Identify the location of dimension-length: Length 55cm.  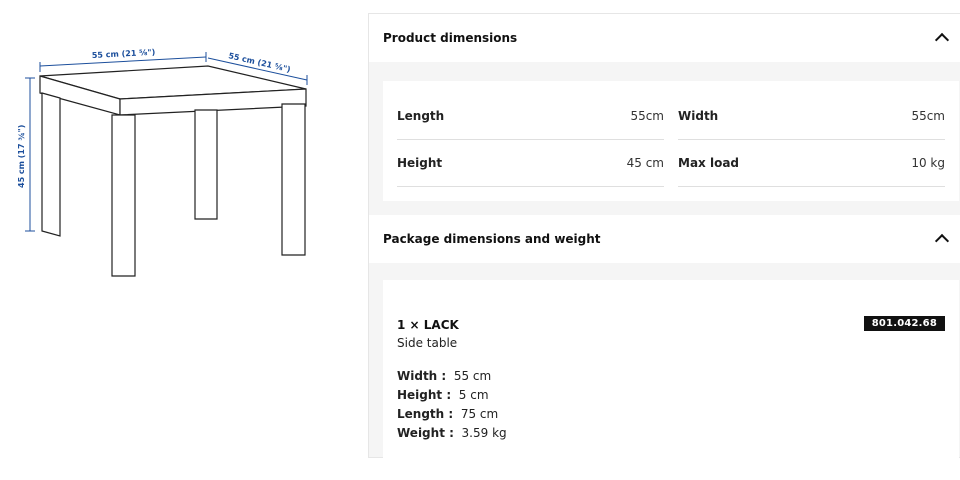
(530, 116).